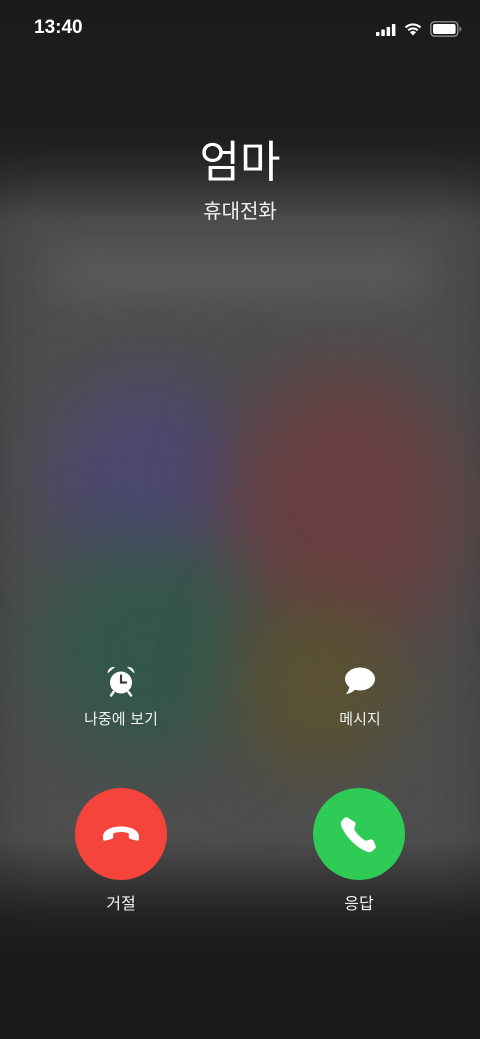 Image resolution: width=480 pixels, height=1039 pixels. Describe the element at coordinates (121, 719) in the screenshot. I see `remind-me-label: 나중에 보기` at that location.